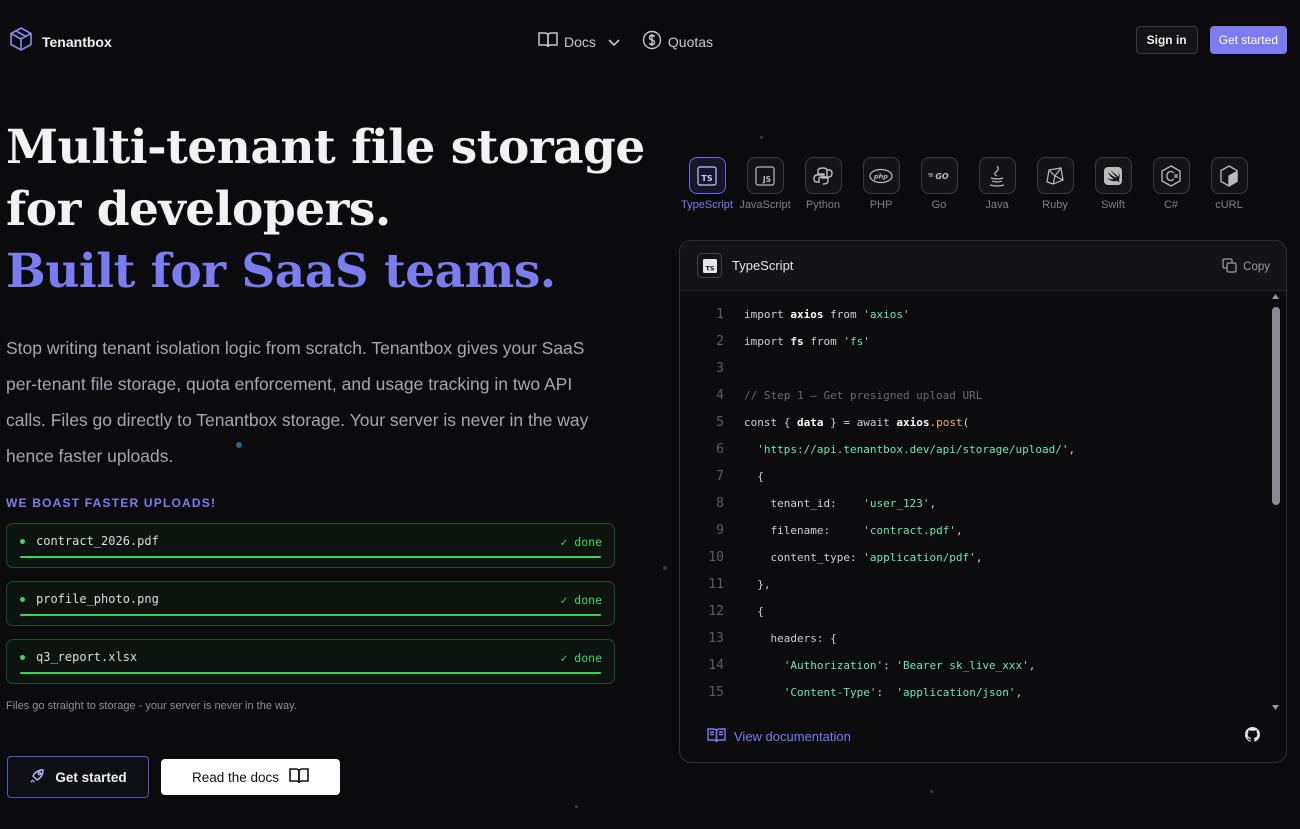 This screenshot has height=829, width=1300. I want to click on brand-name: Tenantbox, so click(77, 41).